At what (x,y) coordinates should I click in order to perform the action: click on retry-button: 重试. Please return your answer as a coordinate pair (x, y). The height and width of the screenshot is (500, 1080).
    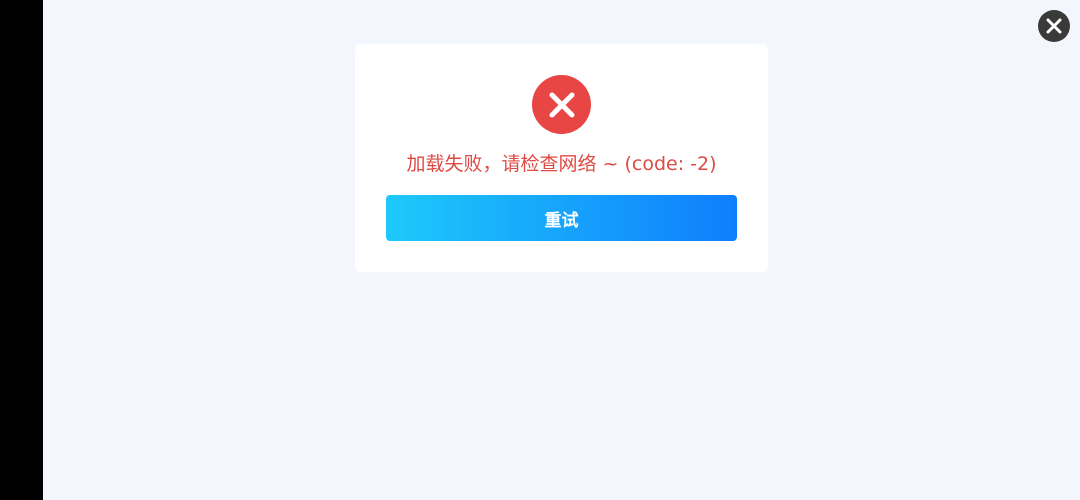
    Looking at the image, I should click on (561, 218).